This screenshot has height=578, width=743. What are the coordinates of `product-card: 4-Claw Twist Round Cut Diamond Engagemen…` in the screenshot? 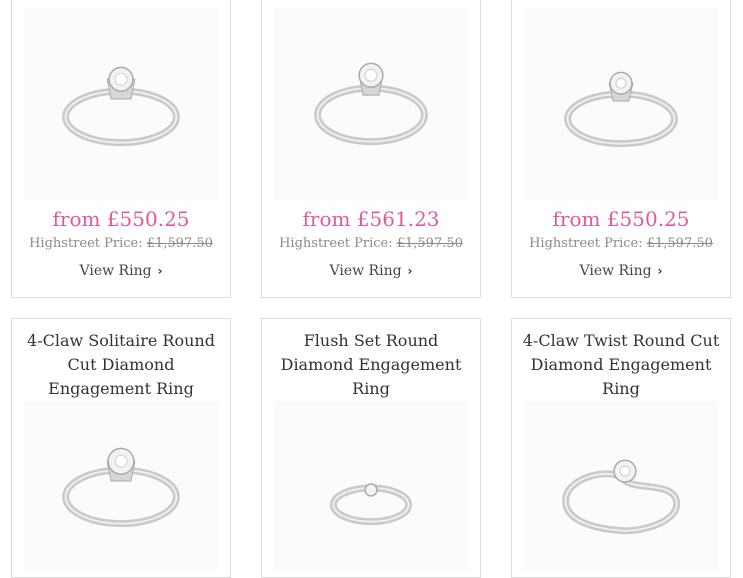 It's located at (621, 448).